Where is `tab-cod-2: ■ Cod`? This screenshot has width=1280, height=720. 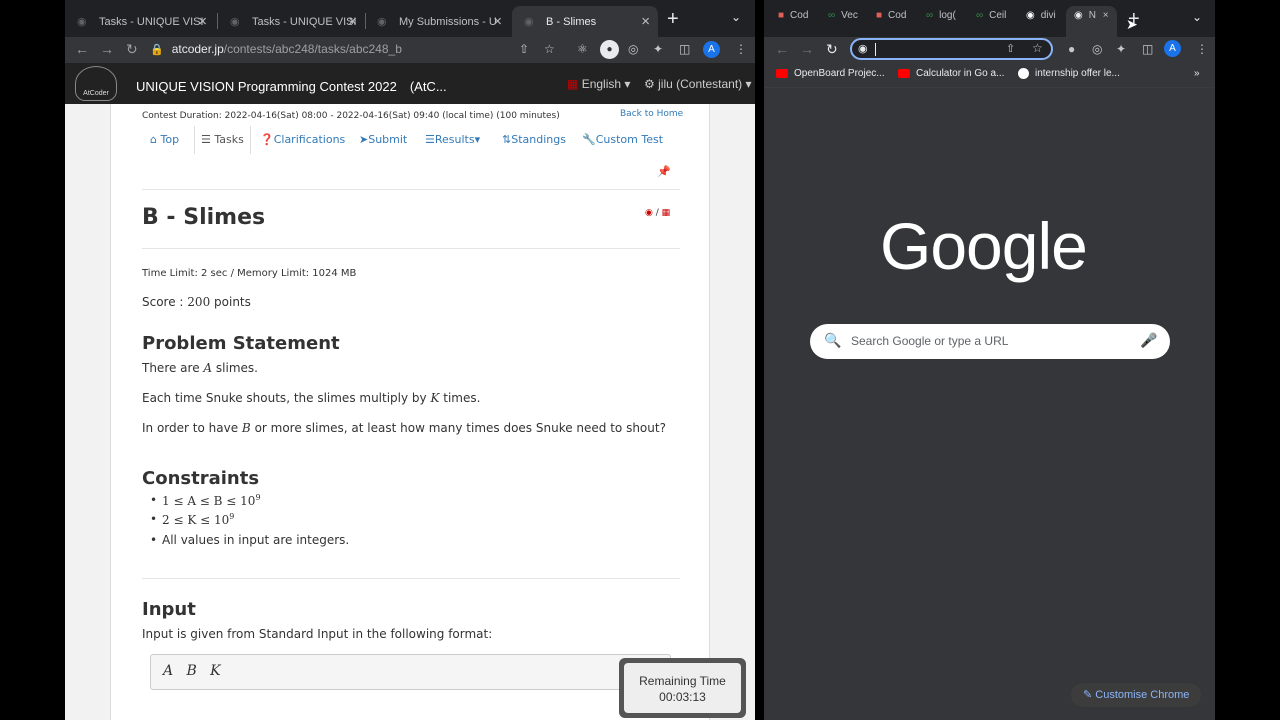 tab-cod-2: ■ Cod is located at coordinates (891, 15).